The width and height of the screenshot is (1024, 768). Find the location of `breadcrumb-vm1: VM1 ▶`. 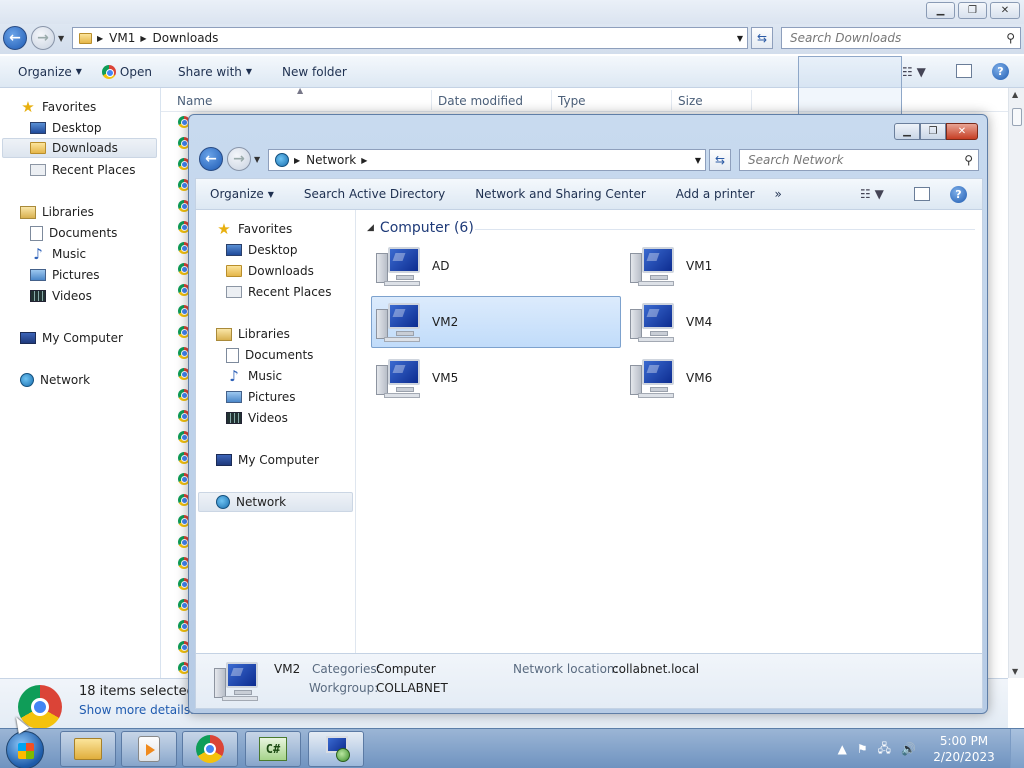

breadcrumb-vm1: VM1 ▶ is located at coordinates (127, 38).